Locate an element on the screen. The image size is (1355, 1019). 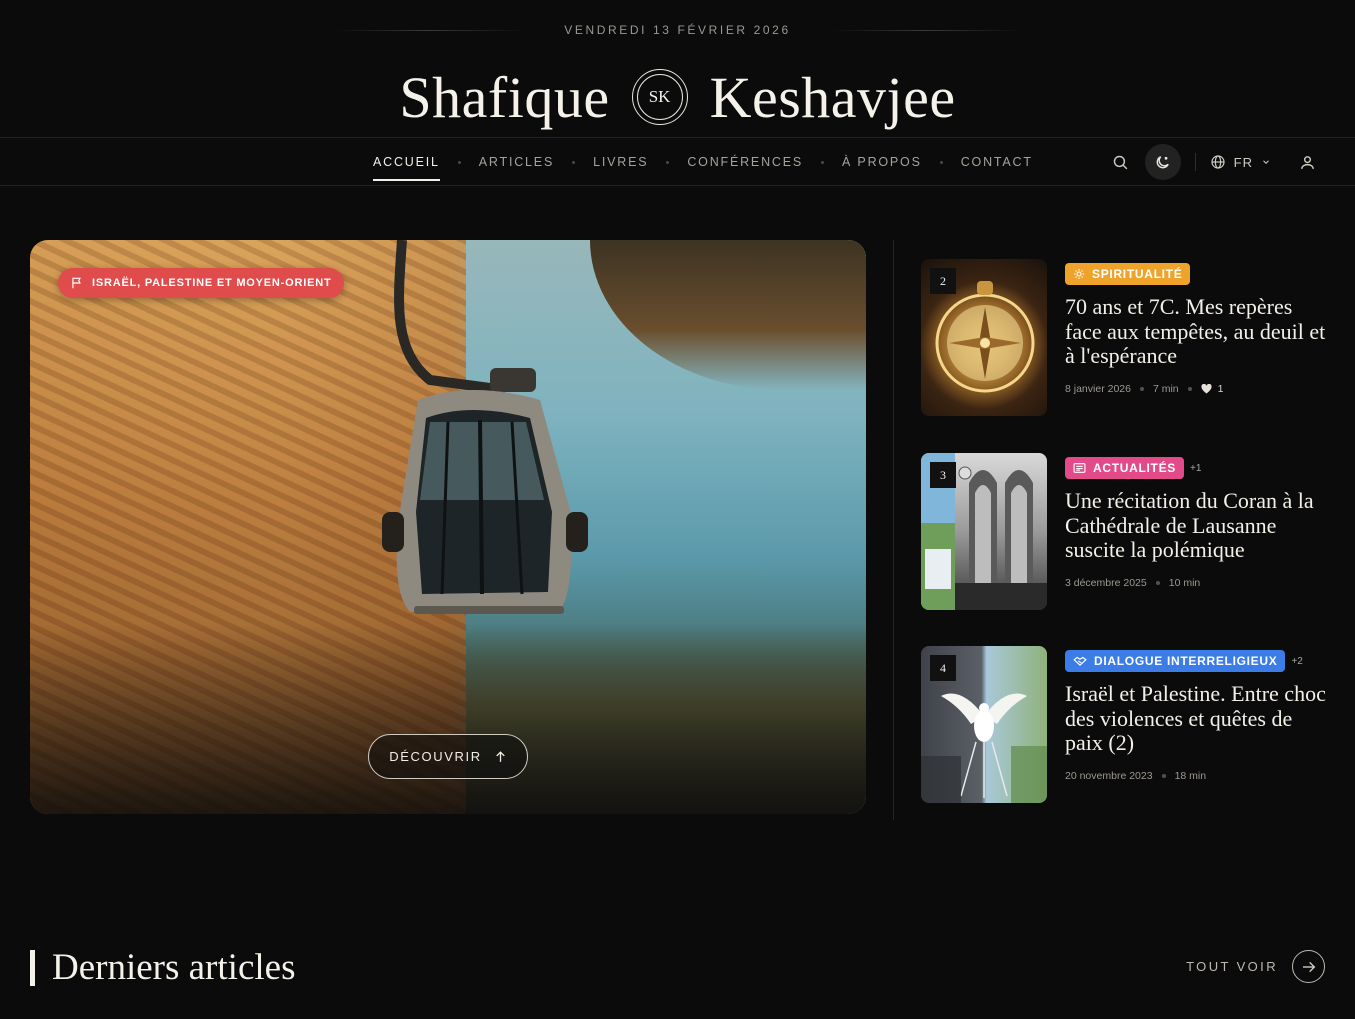
nav-tools: FR is located at coordinates (1214, 162).